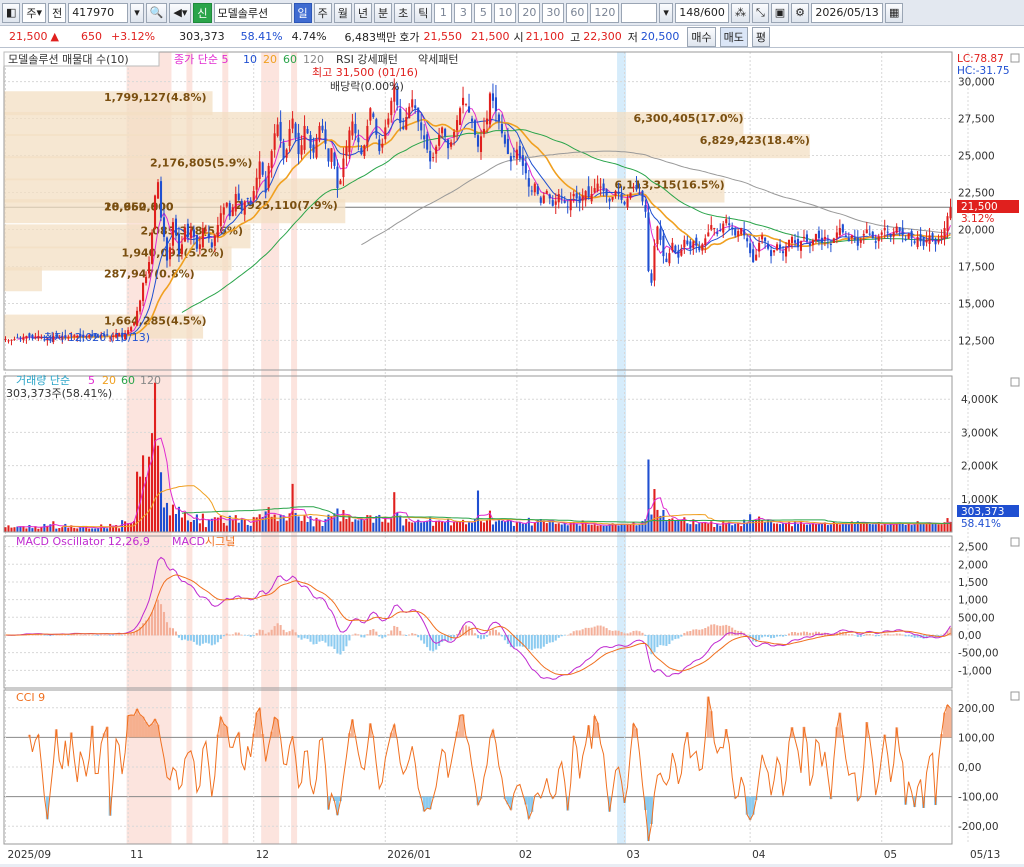  What do you see at coordinates (57, 13) in the screenshot?
I see `prev-button: 전` at bounding box center [57, 13].